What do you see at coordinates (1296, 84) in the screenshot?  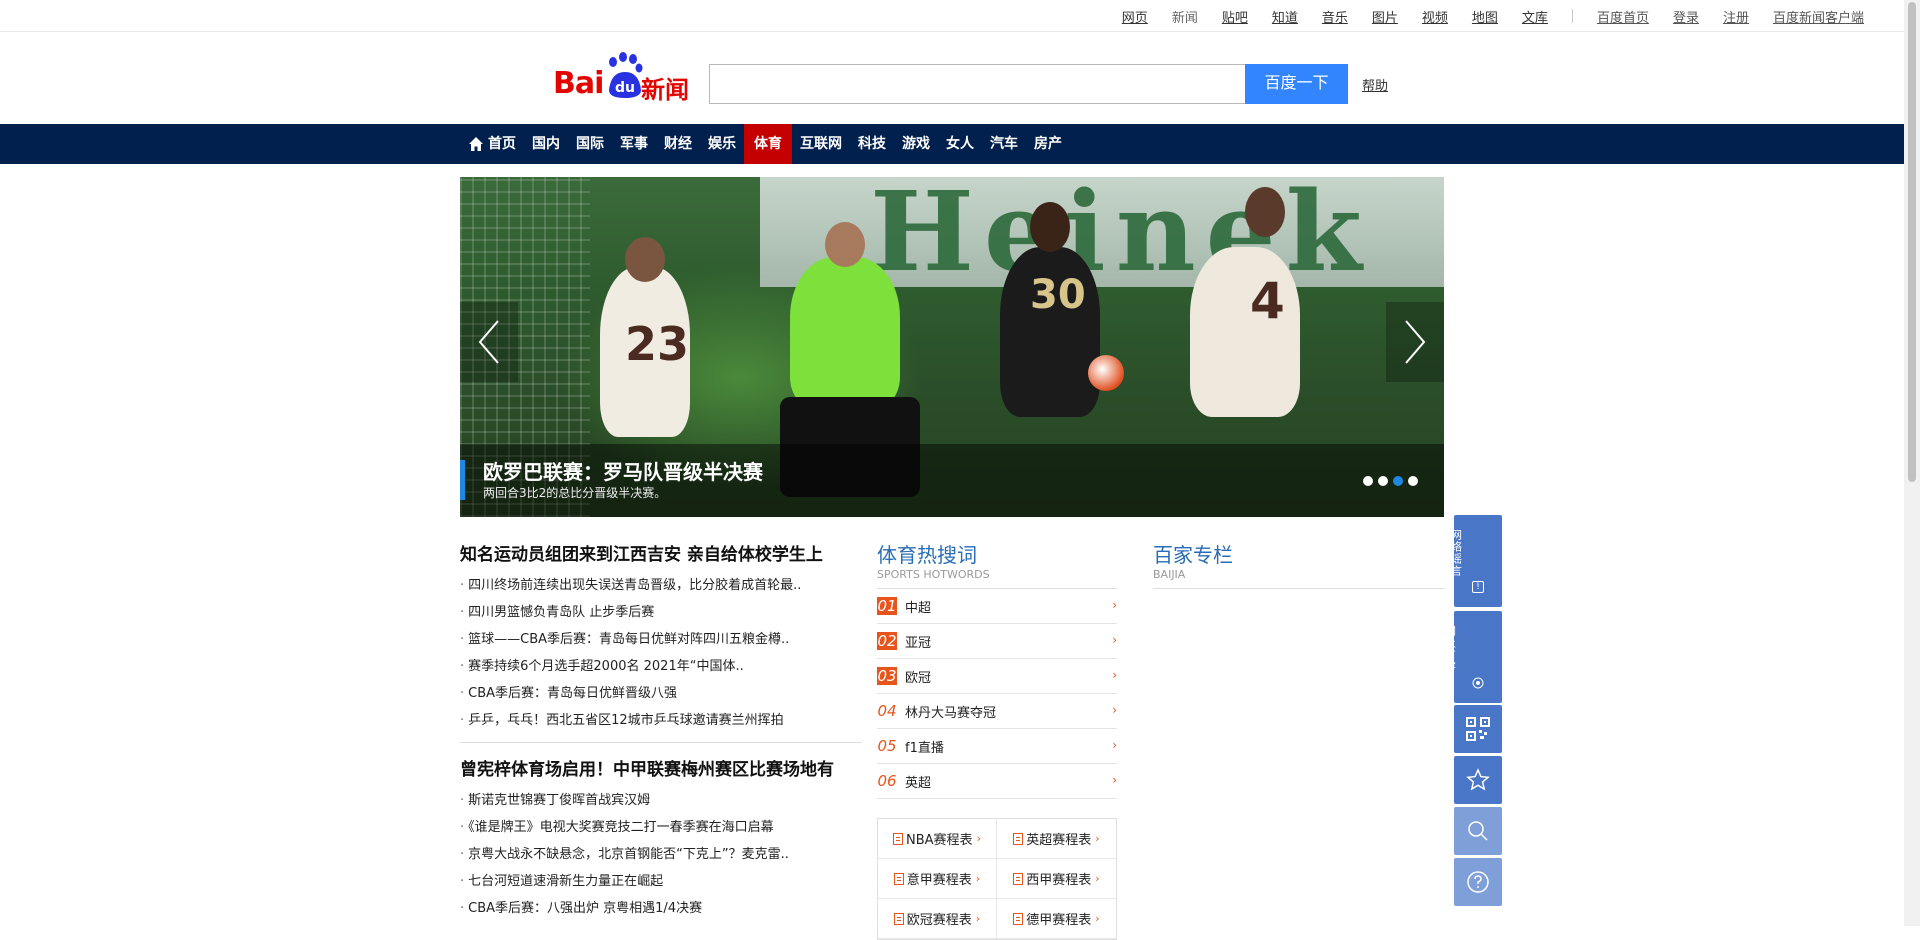 I see `search-button: 百度一下` at bounding box center [1296, 84].